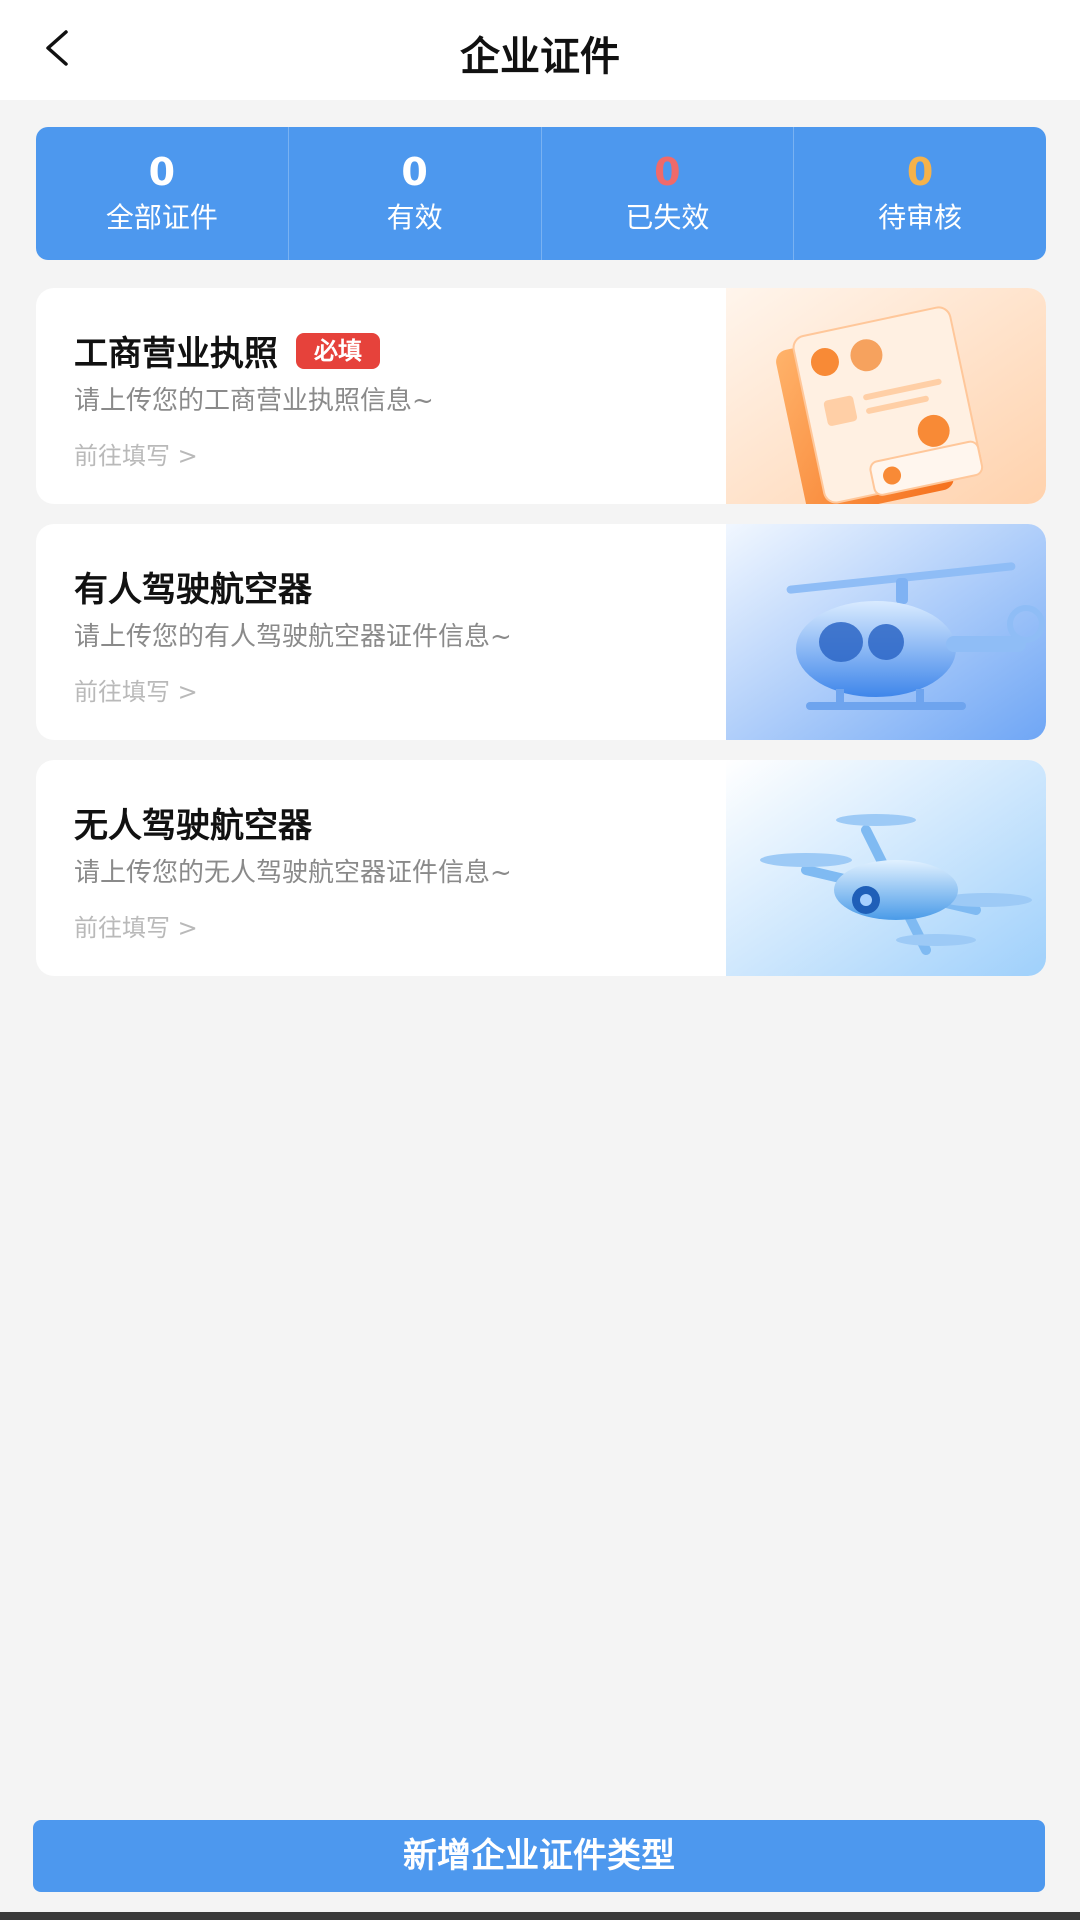 This screenshot has width=1080, height=1920. I want to click on stat-pending-count: 0, so click(920, 171).